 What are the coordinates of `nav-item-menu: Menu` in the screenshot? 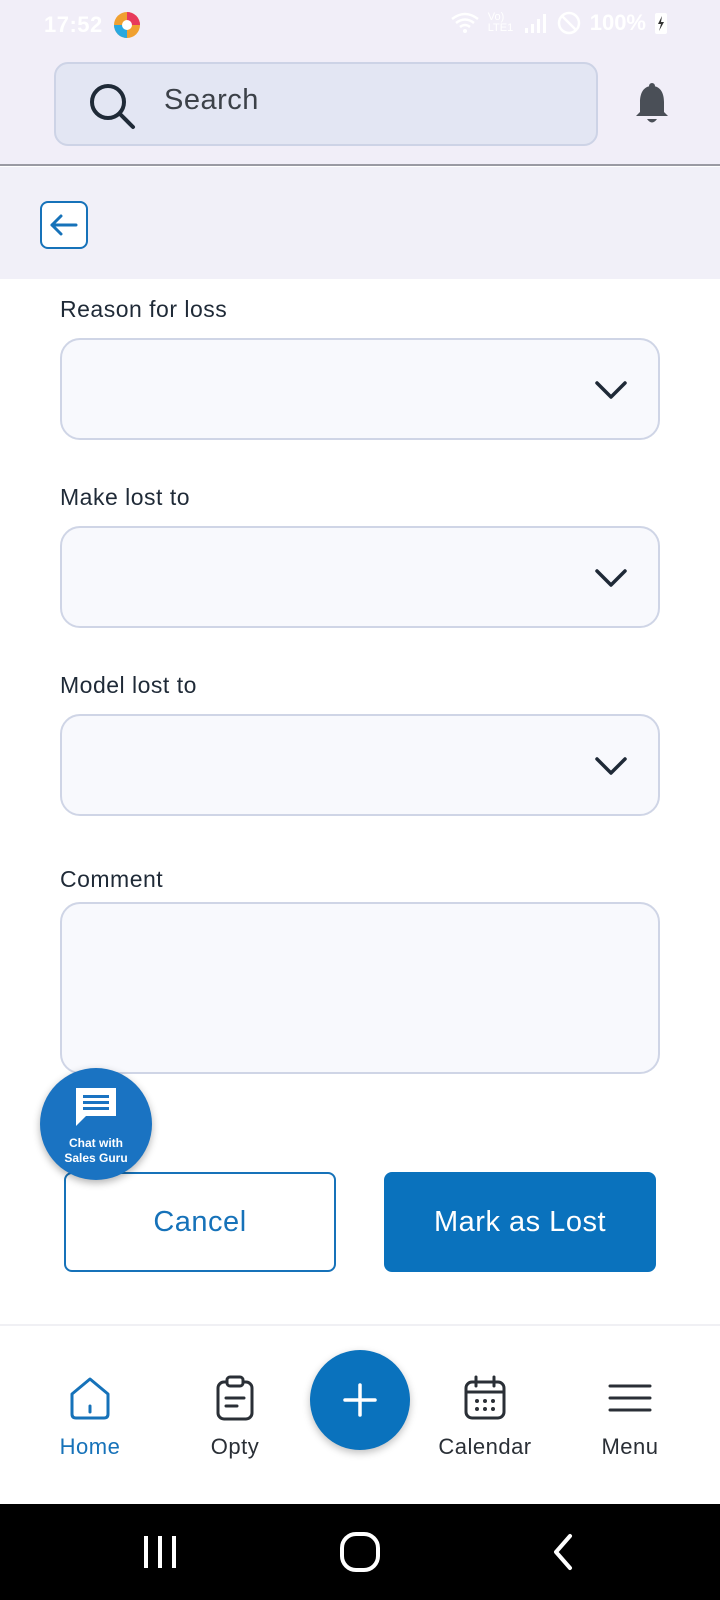 It's located at (630, 1419).